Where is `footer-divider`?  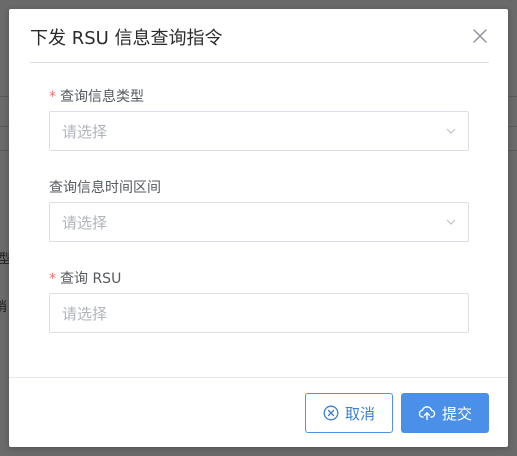
footer-divider is located at coordinates (258, 377).